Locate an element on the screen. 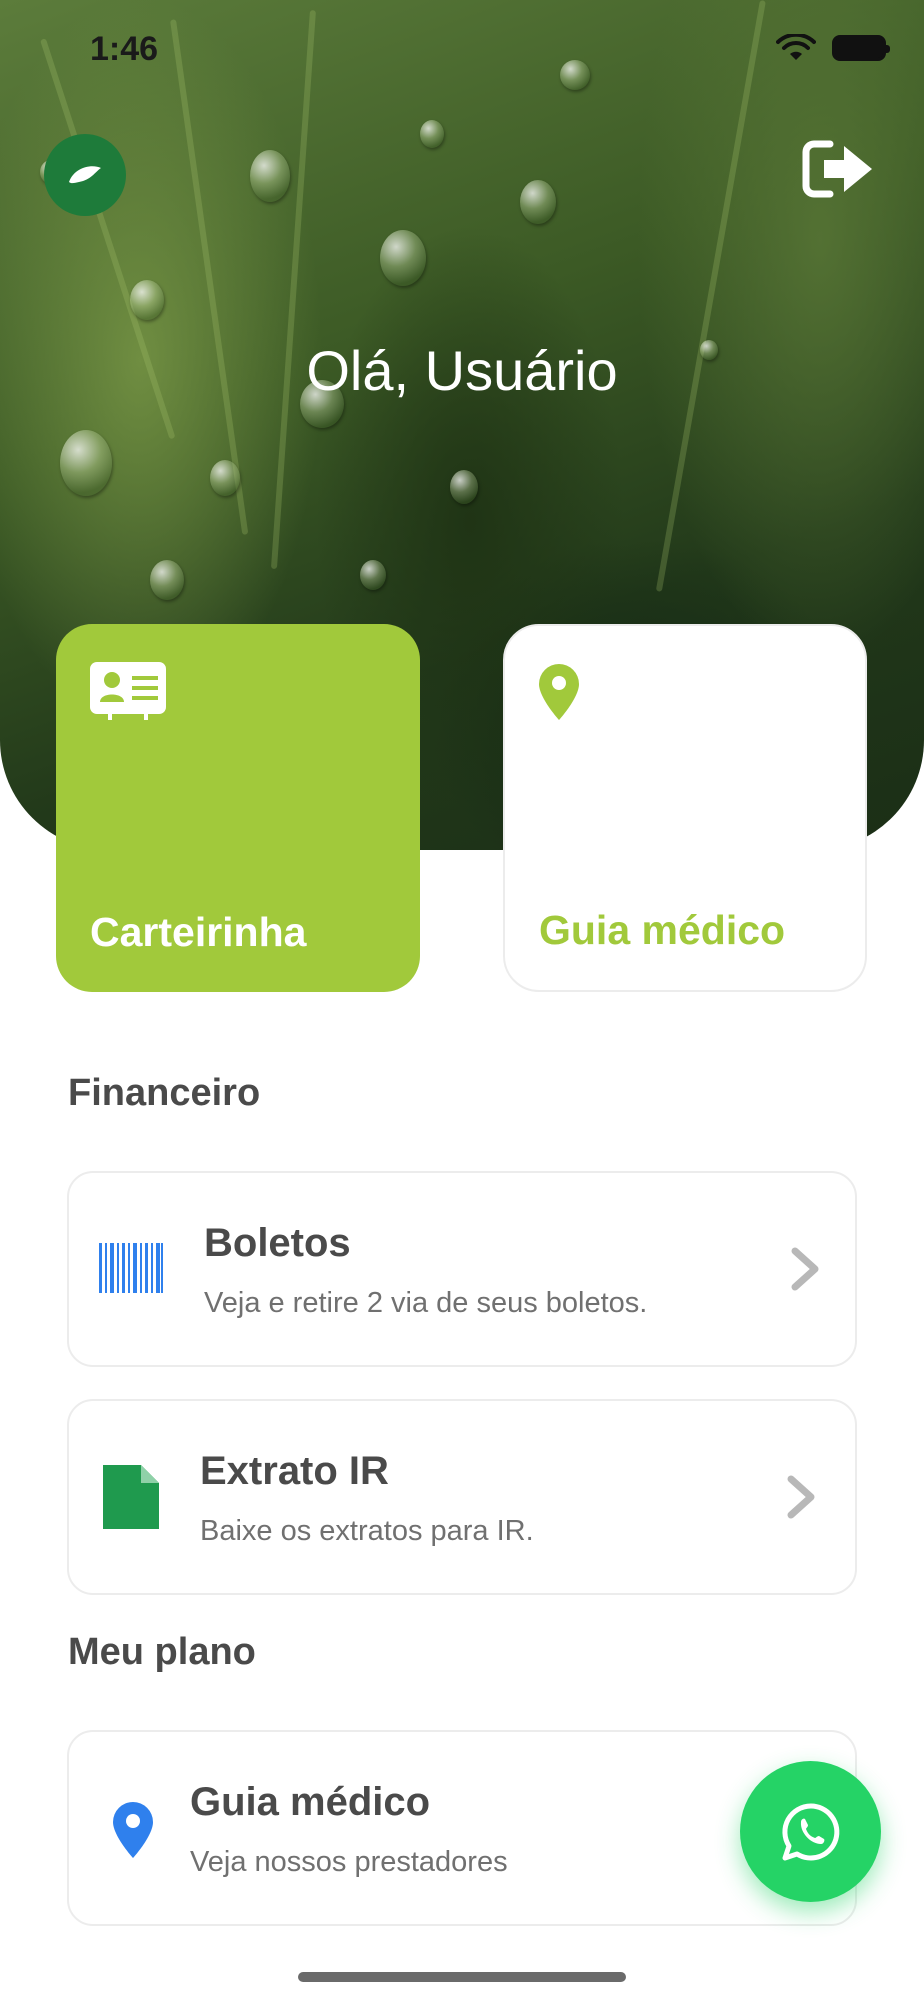 This screenshot has width=924, height=2000. card-label: Carteirinha is located at coordinates (198, 932).